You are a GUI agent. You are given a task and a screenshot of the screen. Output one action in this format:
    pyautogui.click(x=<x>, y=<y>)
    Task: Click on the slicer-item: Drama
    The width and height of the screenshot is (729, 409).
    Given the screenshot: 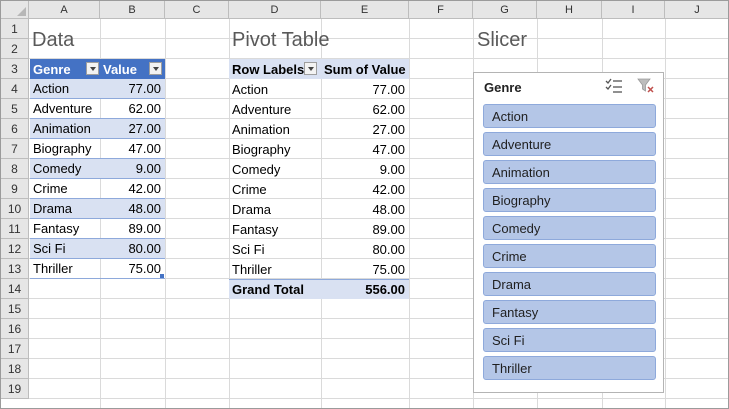 What is the action you would take?
    pyautogui.click(x=569, y=284)
    